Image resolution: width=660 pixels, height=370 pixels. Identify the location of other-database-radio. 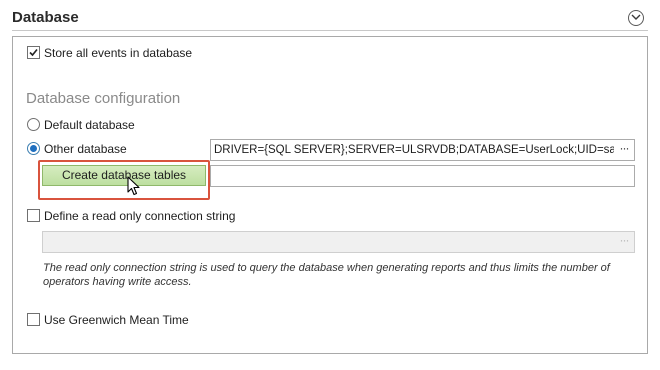
(33, 148).